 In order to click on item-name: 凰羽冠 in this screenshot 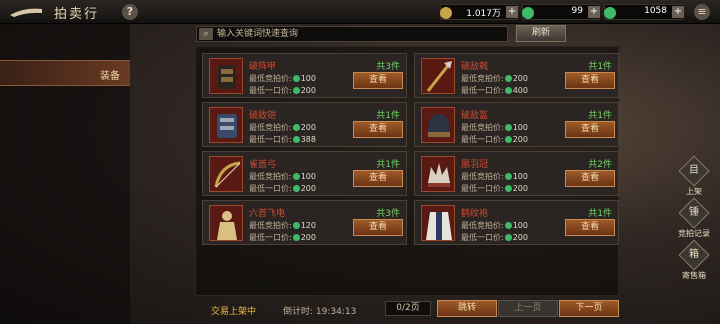, I will do `click(475, 165)`.